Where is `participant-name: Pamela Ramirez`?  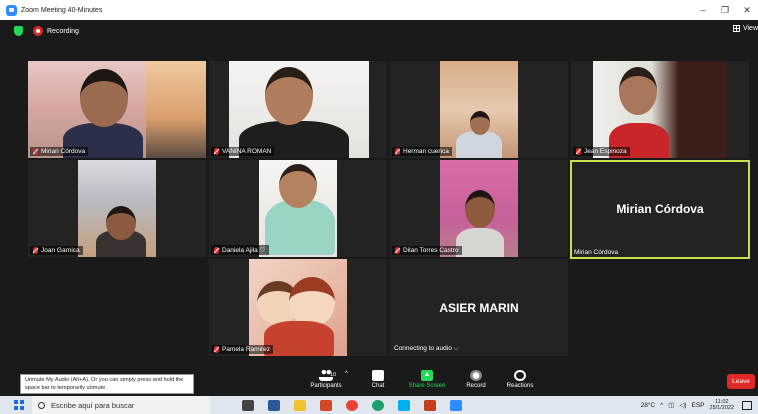 participant-name: Pamela Ramirez is located at coordinates (246, 349).